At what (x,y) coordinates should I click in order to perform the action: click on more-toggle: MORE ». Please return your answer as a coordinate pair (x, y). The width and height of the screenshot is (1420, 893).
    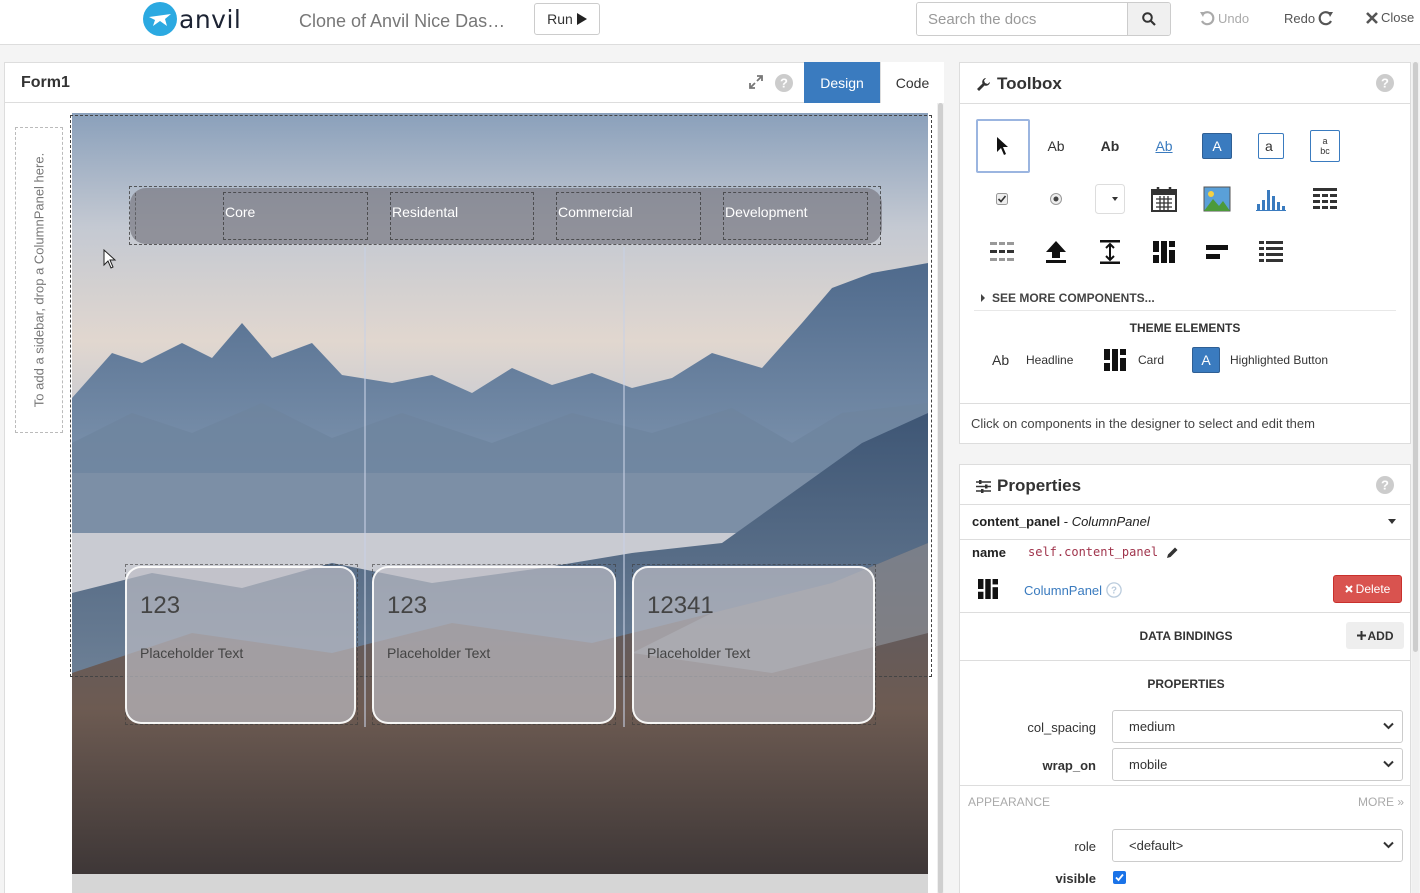
    Looking at the image, I should click on (1381, 802).